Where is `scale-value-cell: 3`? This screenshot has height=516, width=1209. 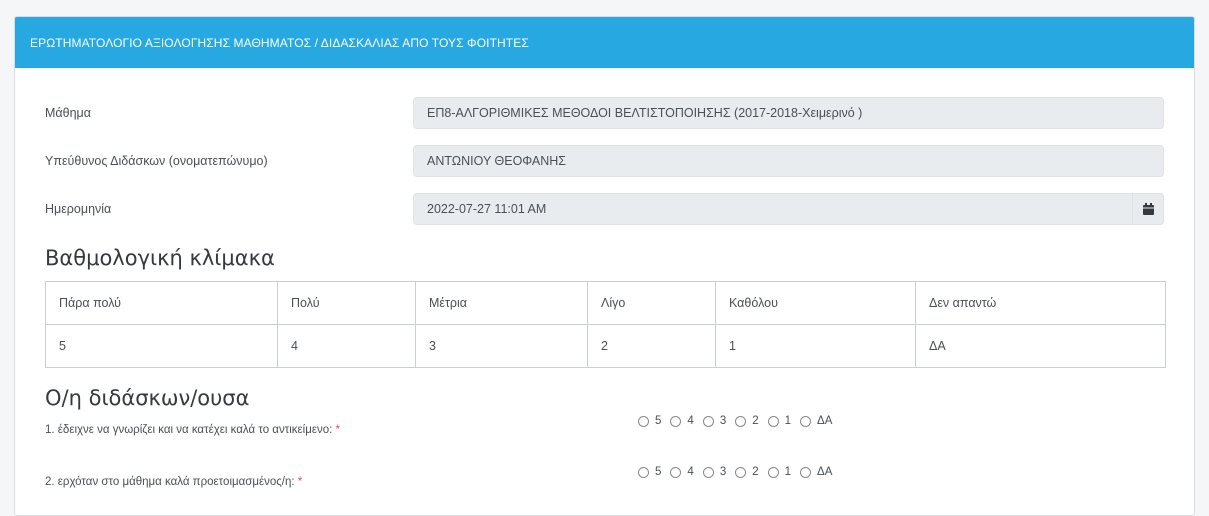
scale-value-cell: 3 is located at coordinates (501, 346).